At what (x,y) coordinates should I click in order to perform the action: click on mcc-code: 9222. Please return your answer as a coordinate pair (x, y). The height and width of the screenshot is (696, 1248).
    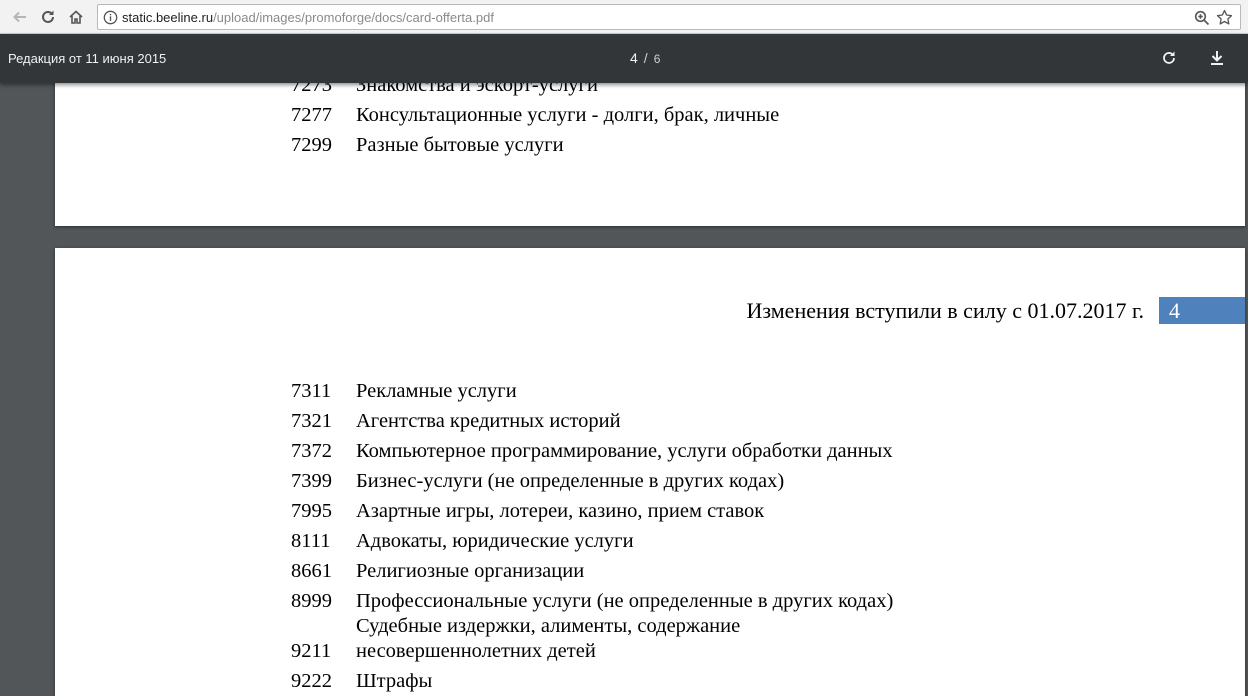
    Looking at the image, I should click on (311, 681).